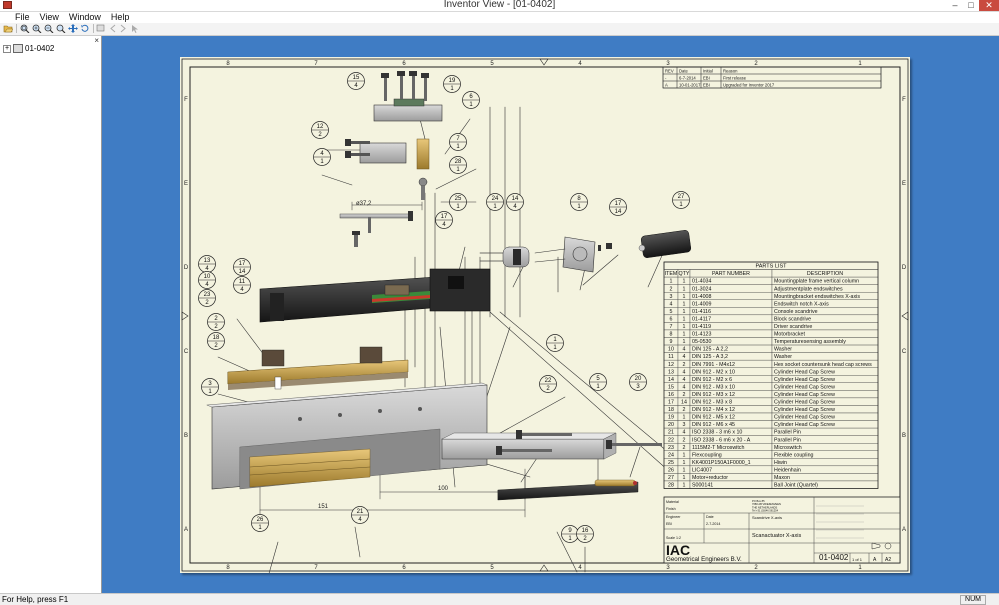 Image resolution: width=999 pixels, height=605 pixels. What do you see at coordinates (804, 410) in the screenshot?
I see `parts-list-cell: Cylinder Head Cap Screw` at bounding box center [804, 410].